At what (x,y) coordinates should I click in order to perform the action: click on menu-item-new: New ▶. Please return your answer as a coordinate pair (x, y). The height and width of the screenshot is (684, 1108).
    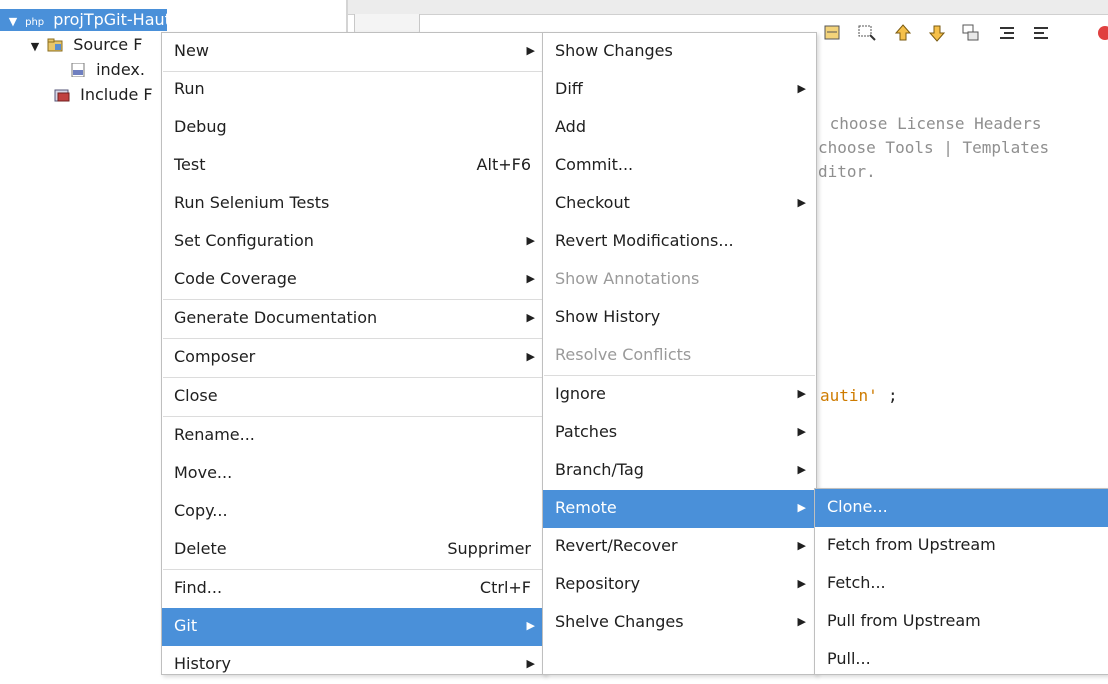
    Looking at the image, I should click on (353, 52).